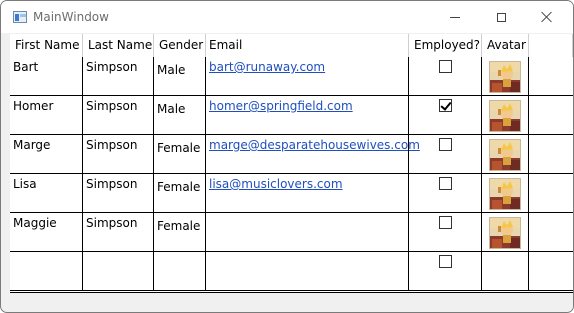 The width and height of the screenshot is (574, 313). I want to click on cell-email: marge@desparatehousewives.com, so click(313, 154).